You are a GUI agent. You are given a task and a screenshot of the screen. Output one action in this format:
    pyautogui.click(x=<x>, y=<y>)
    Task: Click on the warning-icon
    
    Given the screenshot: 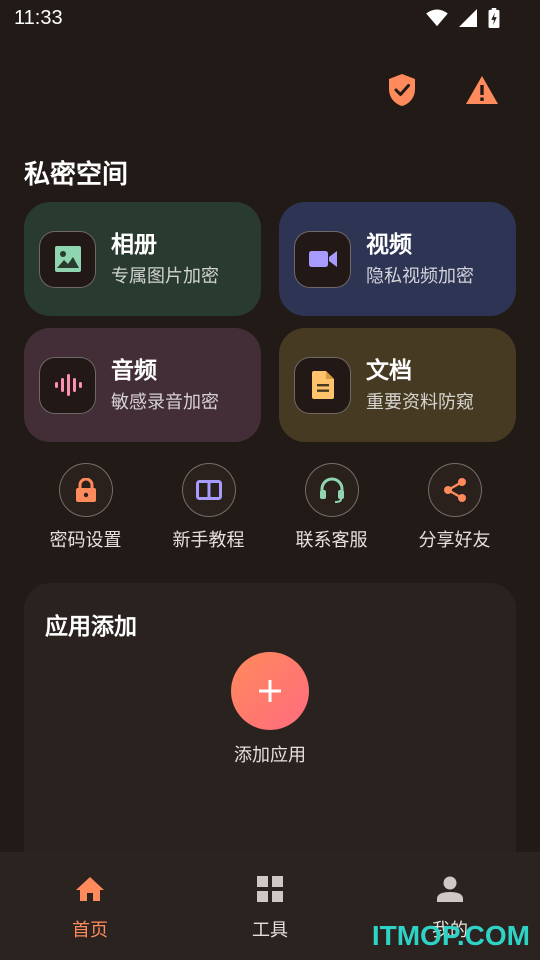 What is the action you would take?
    pyautogui.click(x=482, y=90)
    